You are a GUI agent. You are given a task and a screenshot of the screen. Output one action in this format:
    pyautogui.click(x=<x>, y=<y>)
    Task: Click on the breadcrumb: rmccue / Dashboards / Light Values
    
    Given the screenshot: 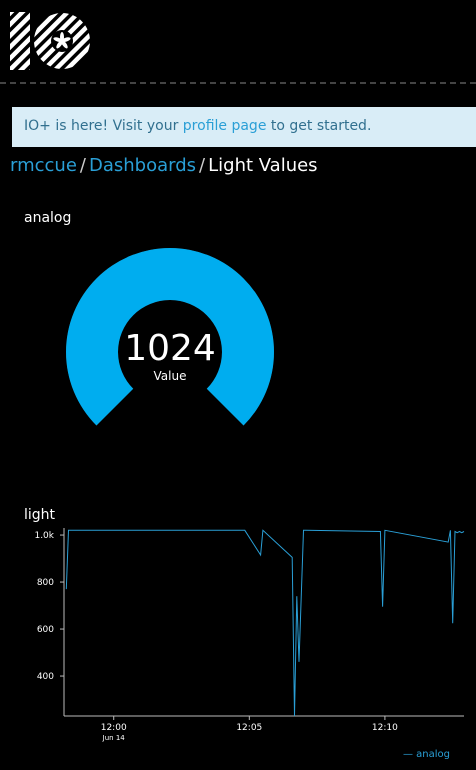 What is the action you would take?
    pyautogui.click(x=164, y=165)
    